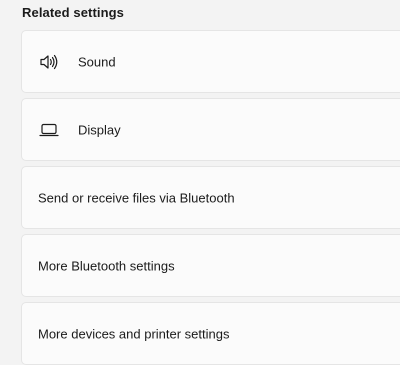 The height and width of the screenshot is (365, 400). I want to click on display-label: Display, so click(99, 129).